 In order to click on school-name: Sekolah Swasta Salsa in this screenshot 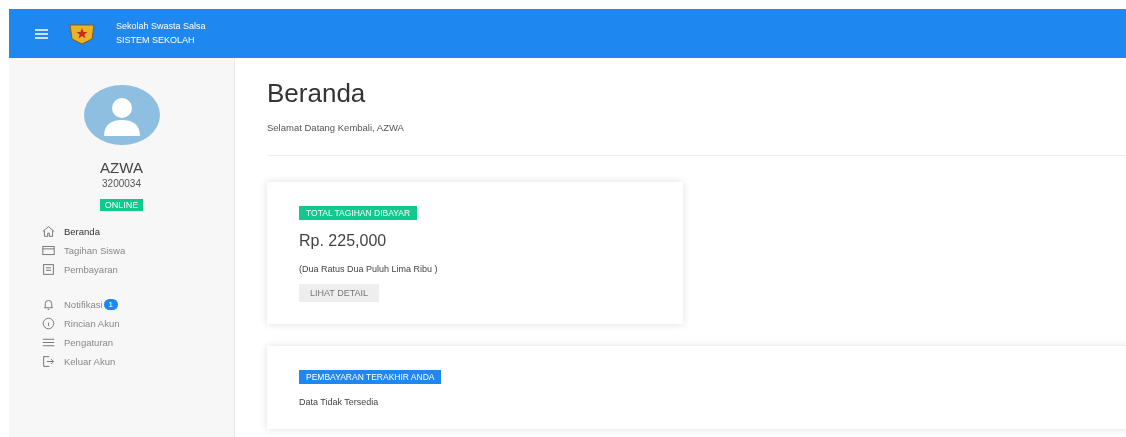, I will do `click(161, 26)`.